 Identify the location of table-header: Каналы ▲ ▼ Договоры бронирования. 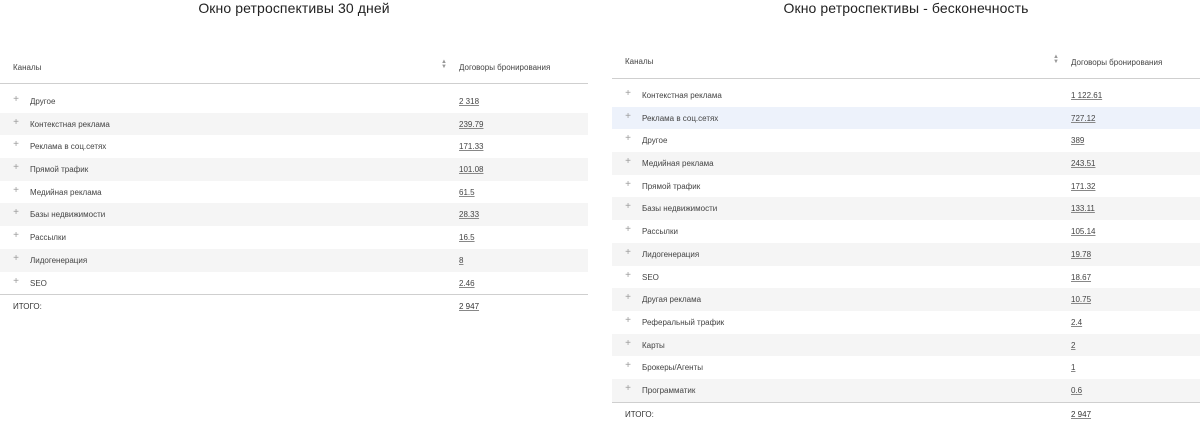
(906, 61).